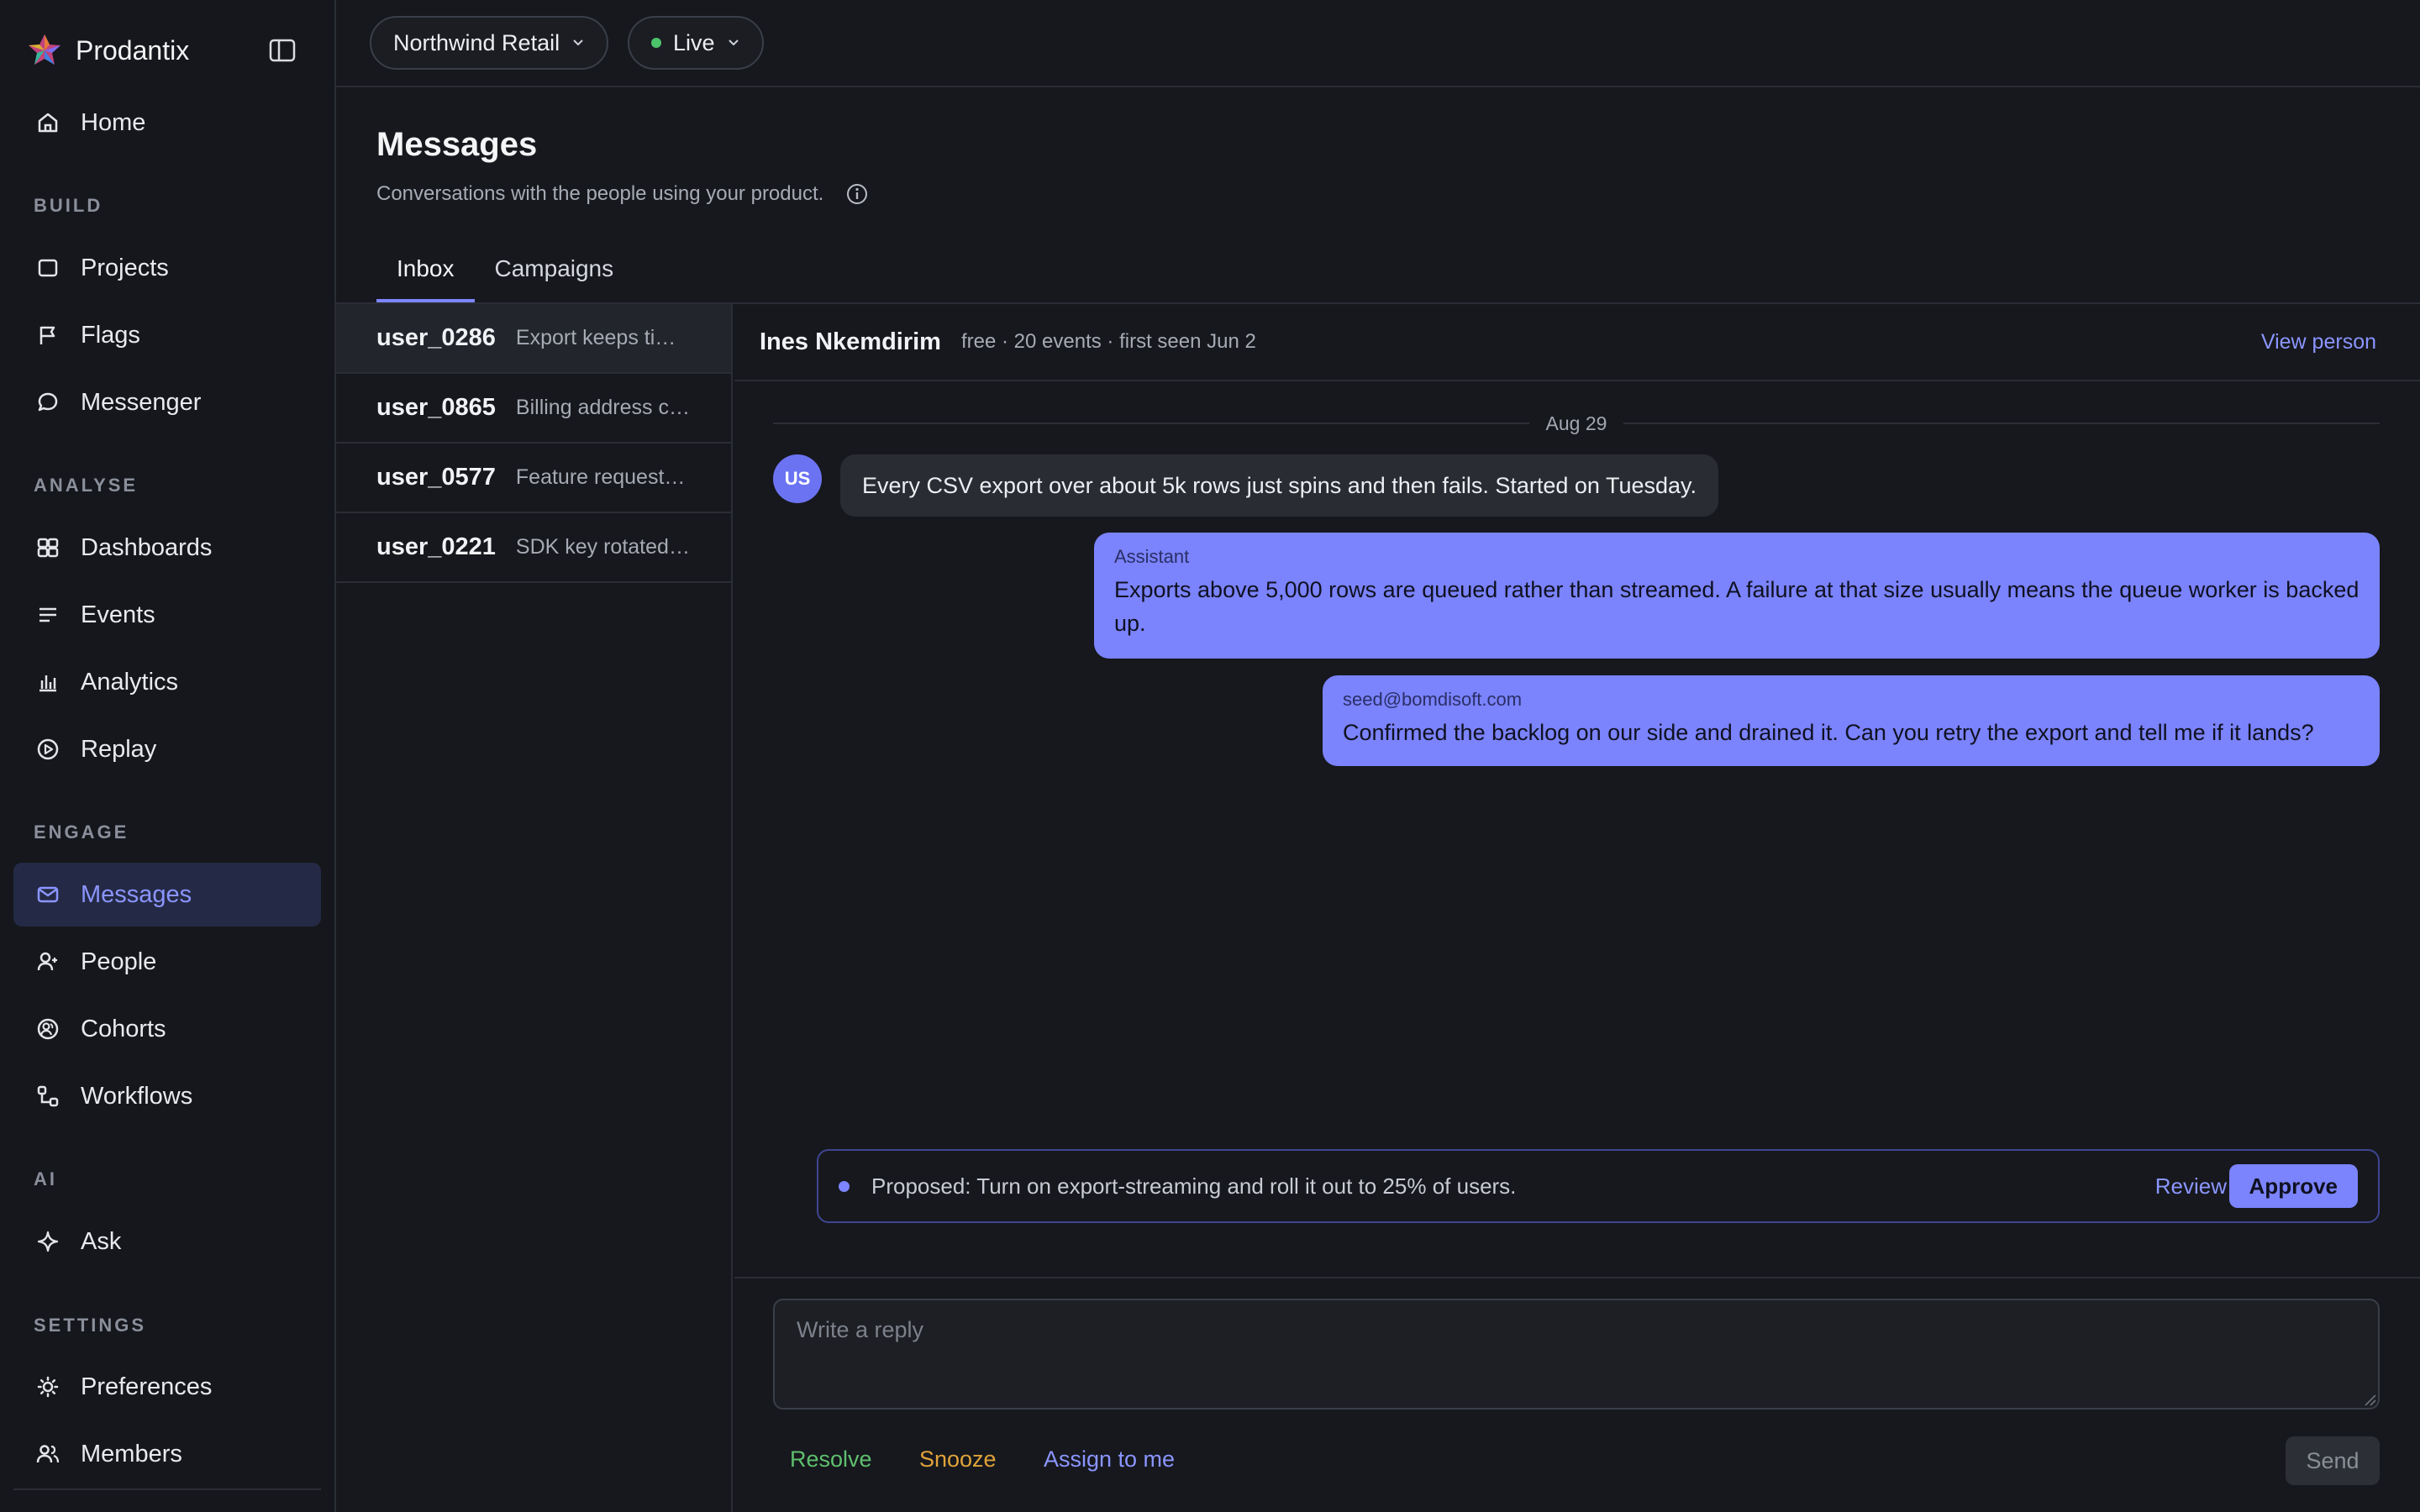 The image size is (2420, 1512). Describe the element at coordinates (167, 1241) in the screenshot. I see `sidebar-item-ask: Ask` at that location.